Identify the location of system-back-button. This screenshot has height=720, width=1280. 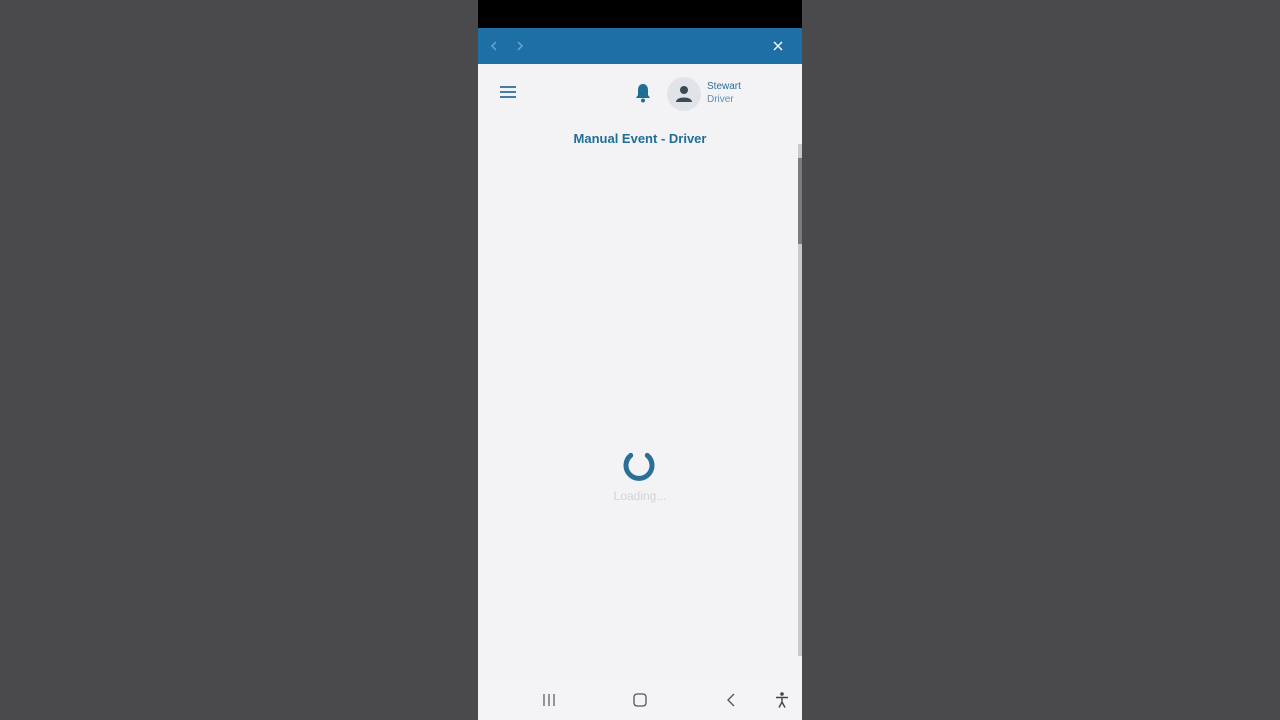
(731, 700).